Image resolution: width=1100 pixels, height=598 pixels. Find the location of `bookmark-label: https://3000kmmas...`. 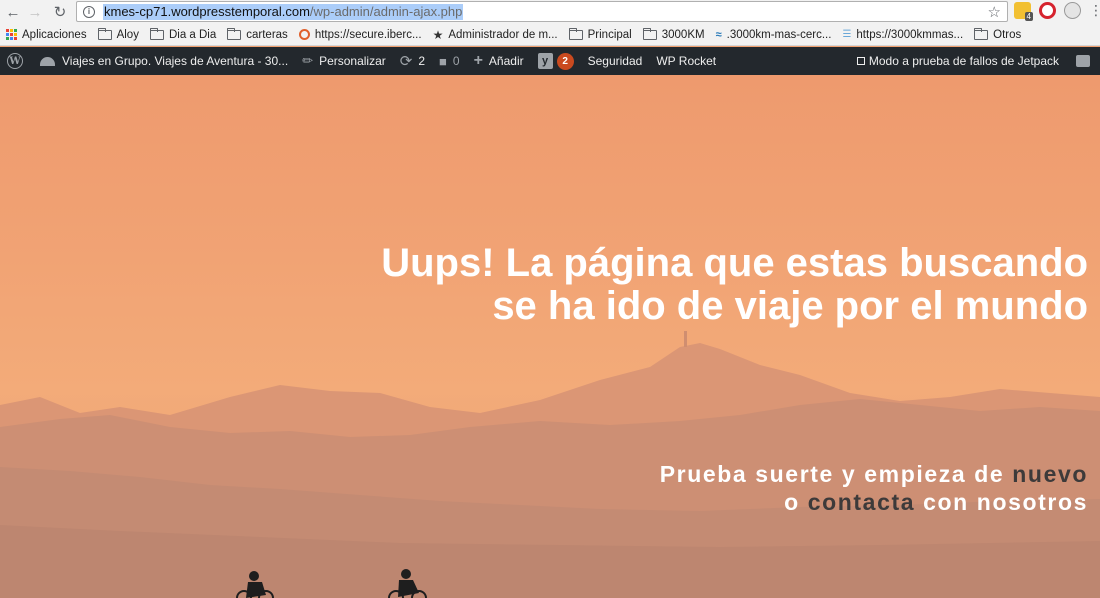

bookmark-label: https://3000kmmas... is located at coordinates (910, 34).